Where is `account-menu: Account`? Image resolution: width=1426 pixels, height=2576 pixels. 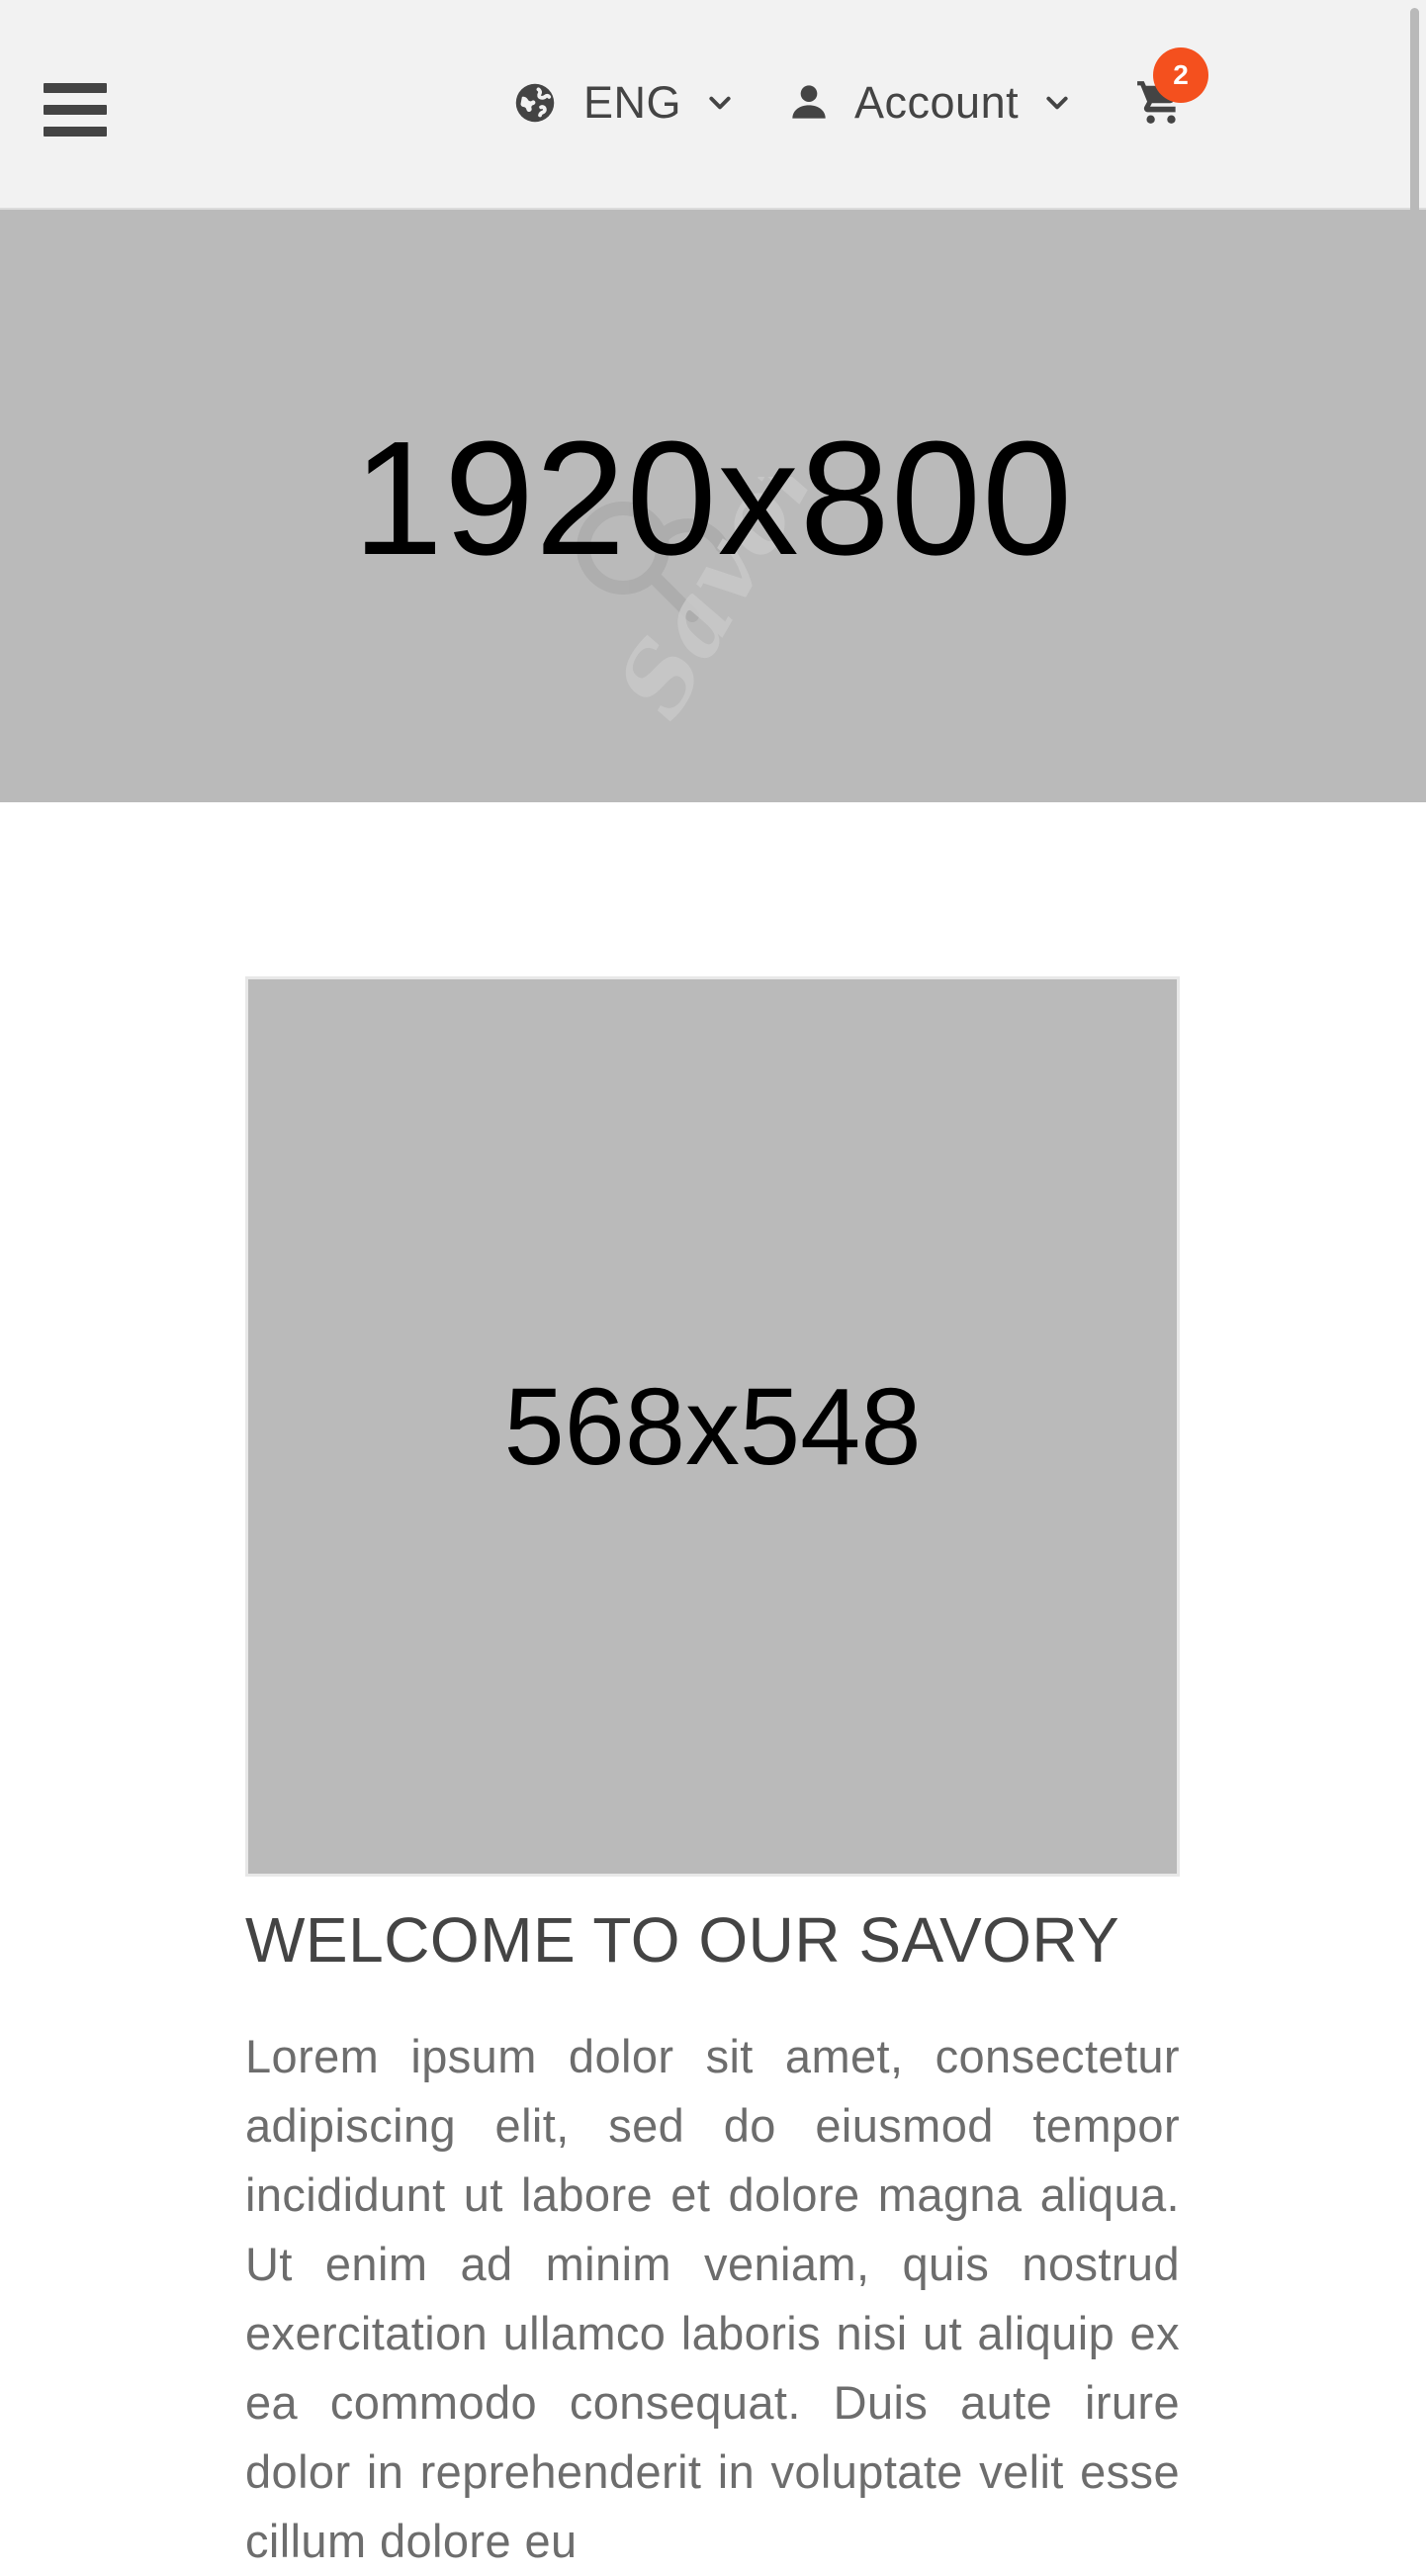 account-menu: Account is located at coordinates (929, 103).